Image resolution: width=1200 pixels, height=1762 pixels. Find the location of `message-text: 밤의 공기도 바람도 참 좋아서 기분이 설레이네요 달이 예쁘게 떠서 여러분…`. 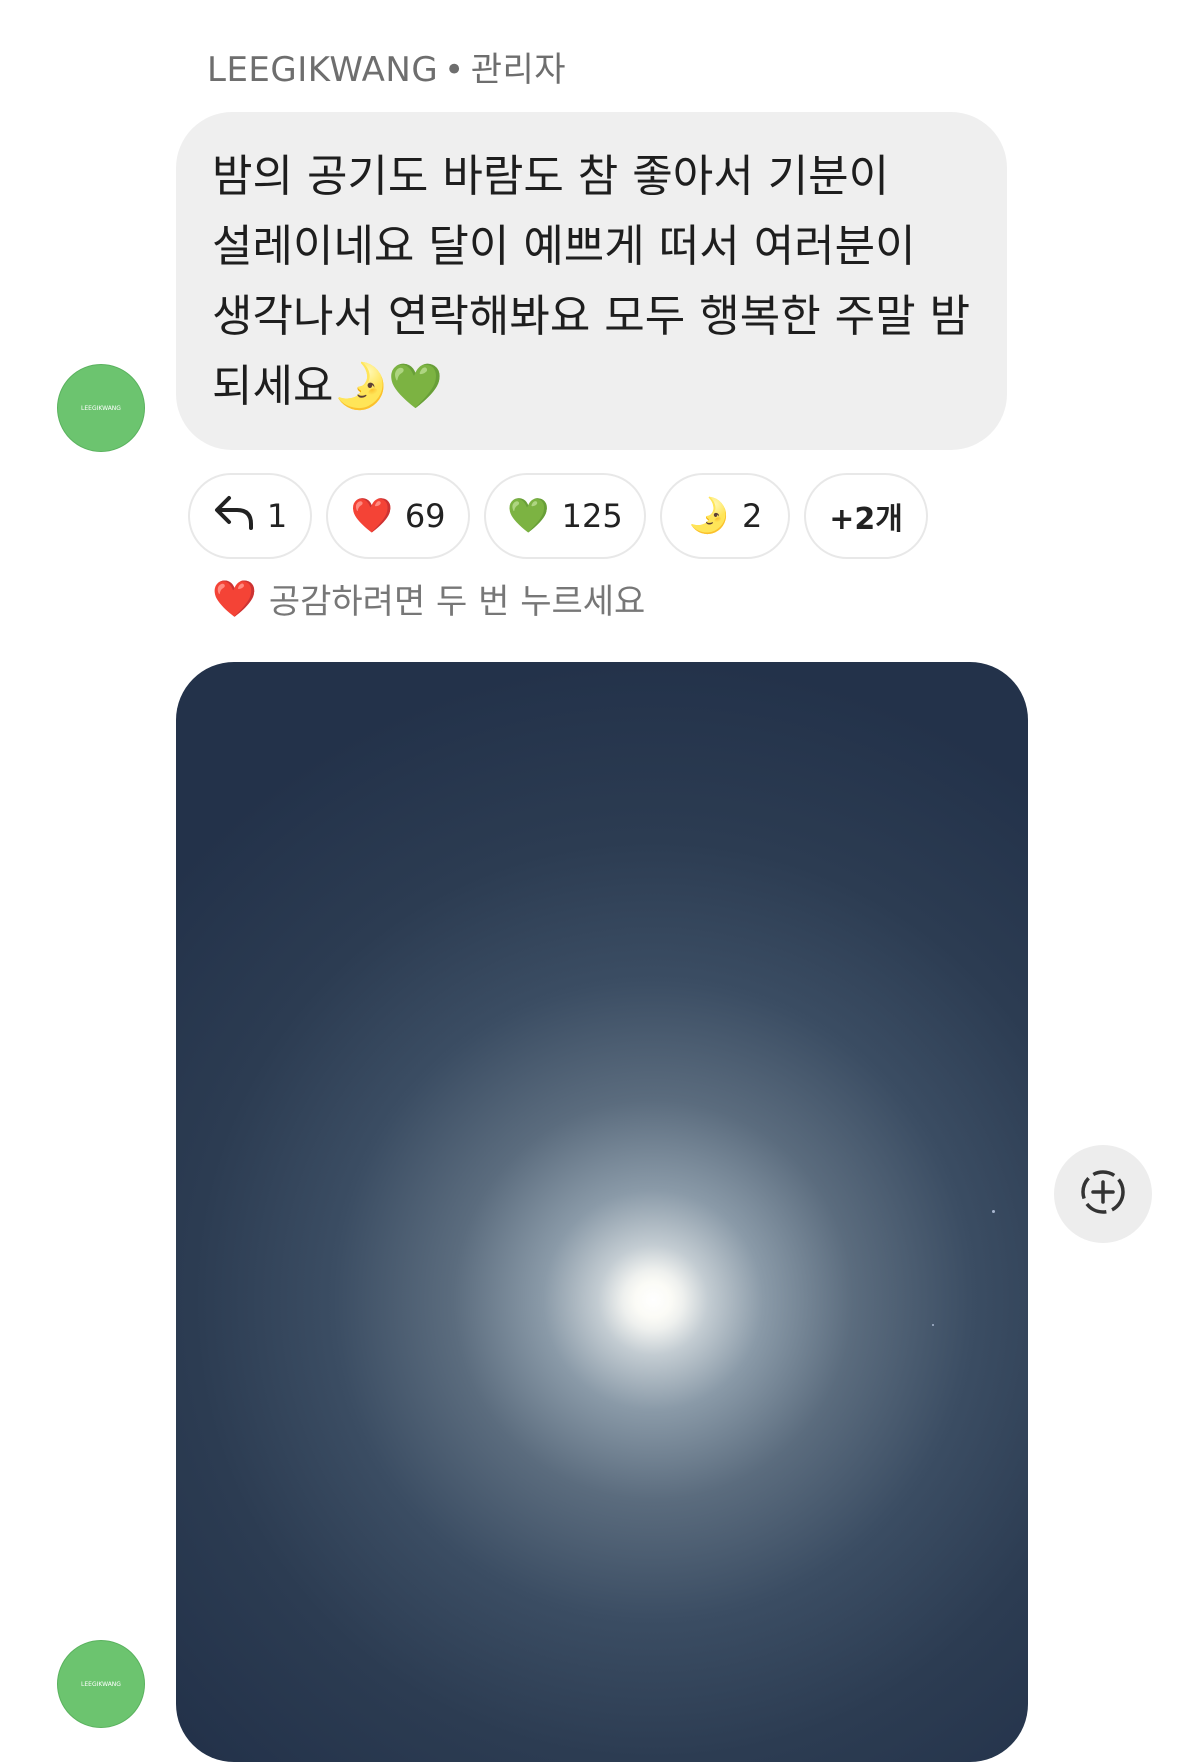

message-text: 밤의 공기도 바람도 참 좋아서 기분이 설레이네요 달이 예쁘게 떠서 여러분… is located at coordinates (591, 281).